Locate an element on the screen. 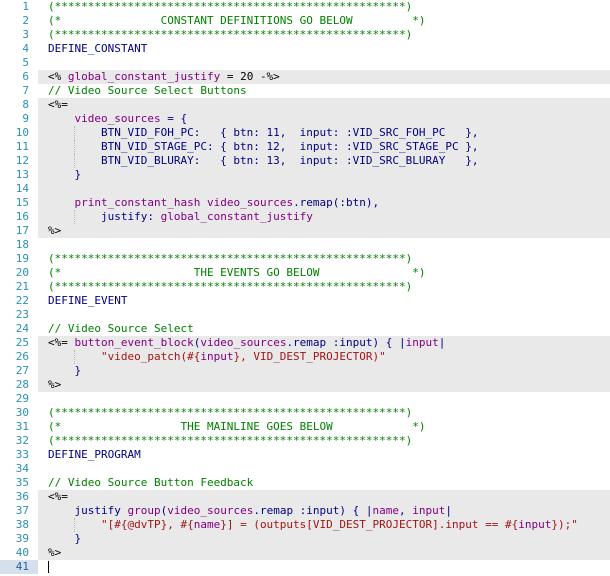  line-code: (* CONSTANT DEFINITIONS GO BELOW *) is located at coordinates (324, 21).